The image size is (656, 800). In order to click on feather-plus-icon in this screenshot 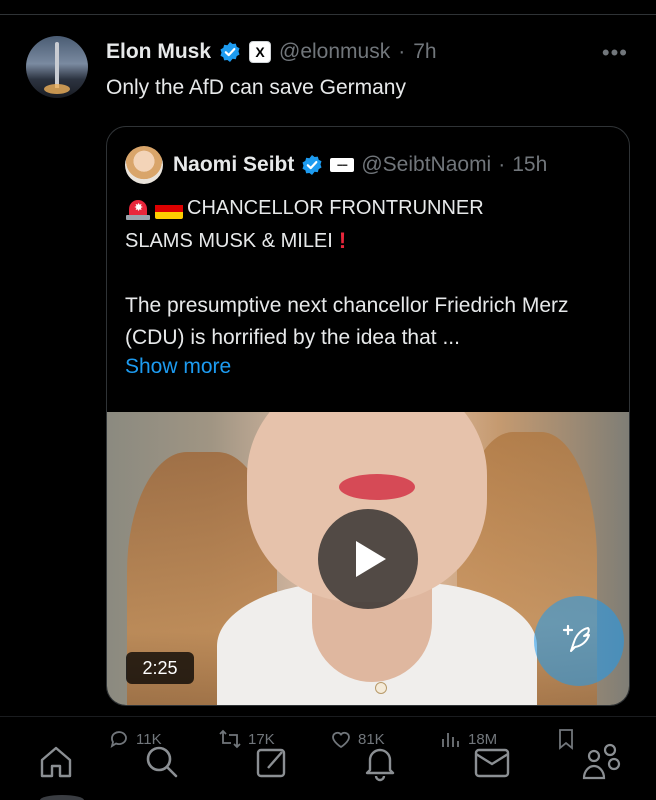, I will do `click(576, 638)`.